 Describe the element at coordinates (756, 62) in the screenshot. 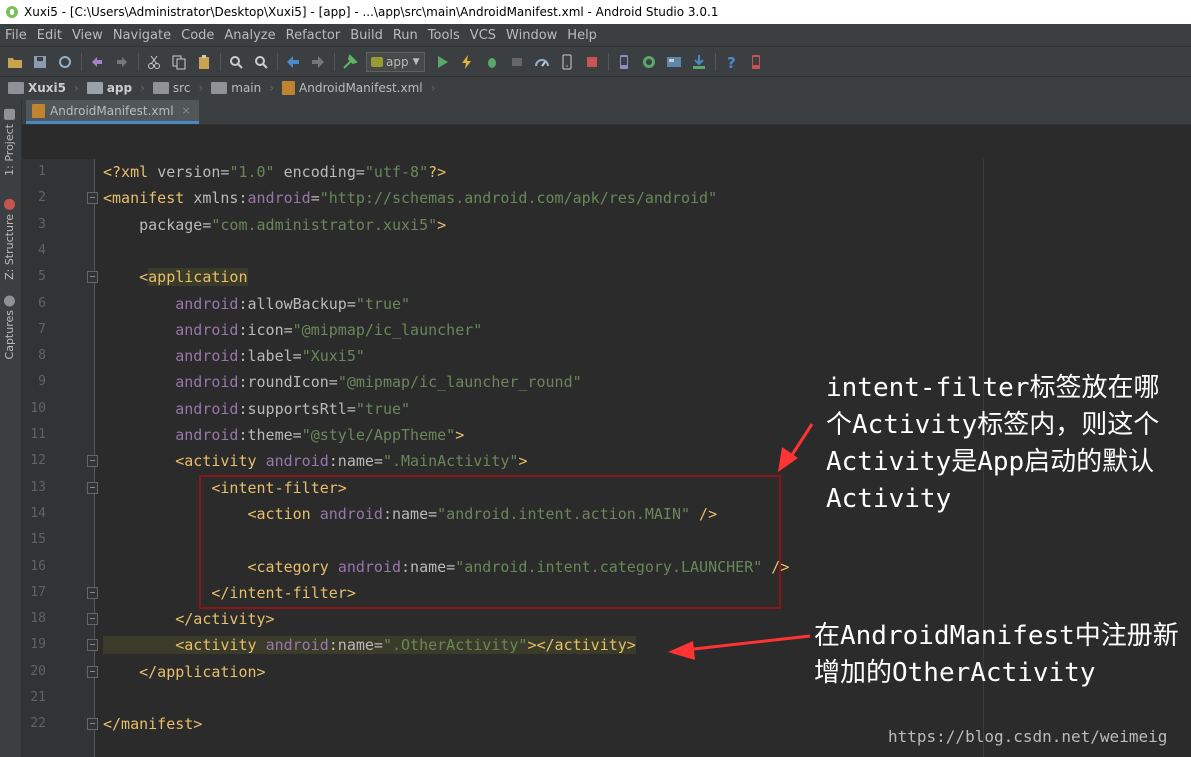

I see `device-monitor-icon` at that location.